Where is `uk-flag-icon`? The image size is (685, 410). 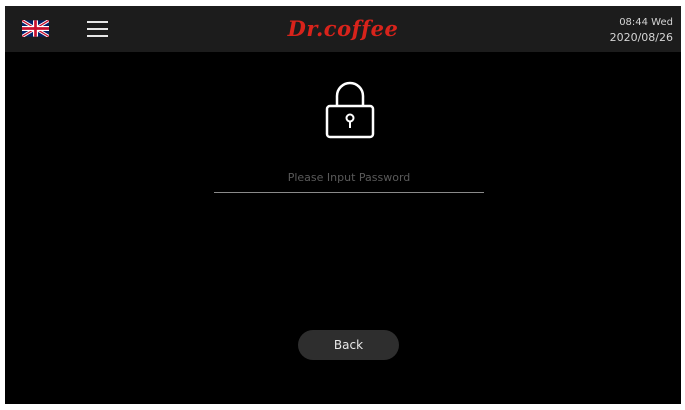 uk-flag-icon is located at coordinates (35, 28).